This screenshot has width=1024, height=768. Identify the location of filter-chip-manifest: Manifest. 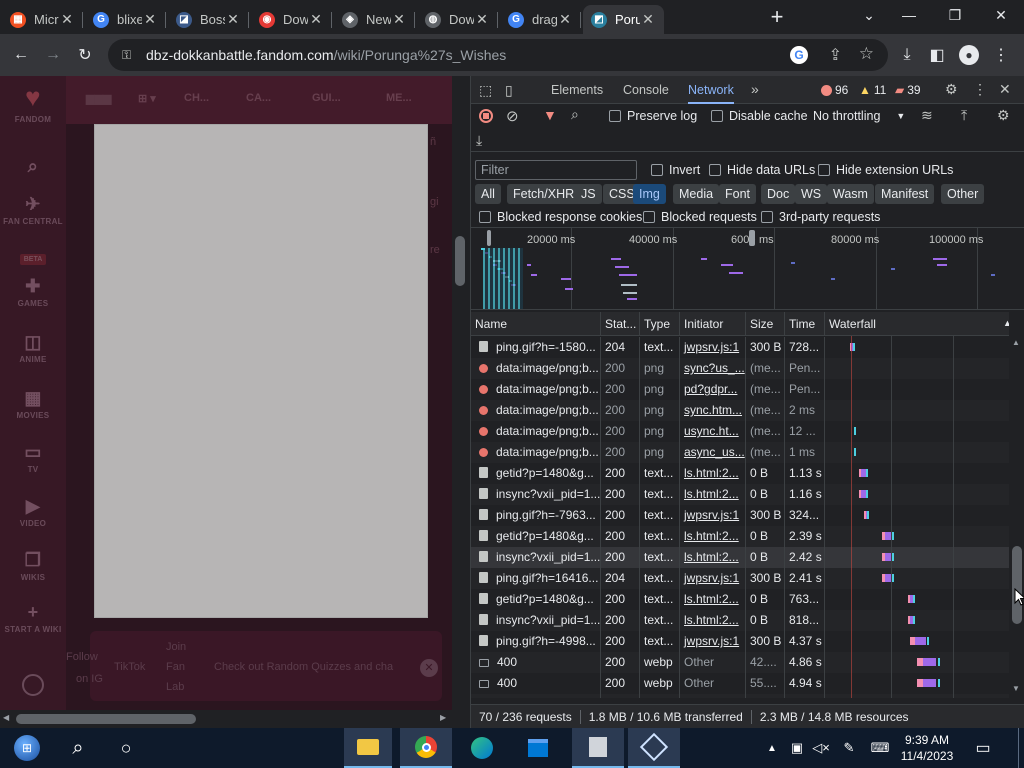
(905, 194).